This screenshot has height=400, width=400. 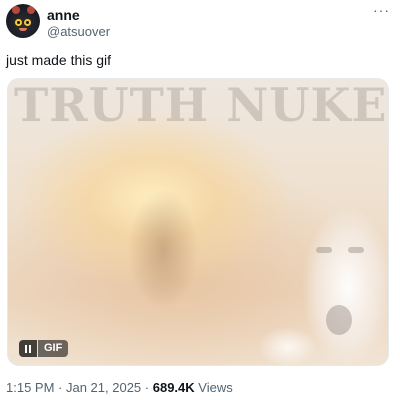 I want to click on avatar, so click(x=23, y=21).